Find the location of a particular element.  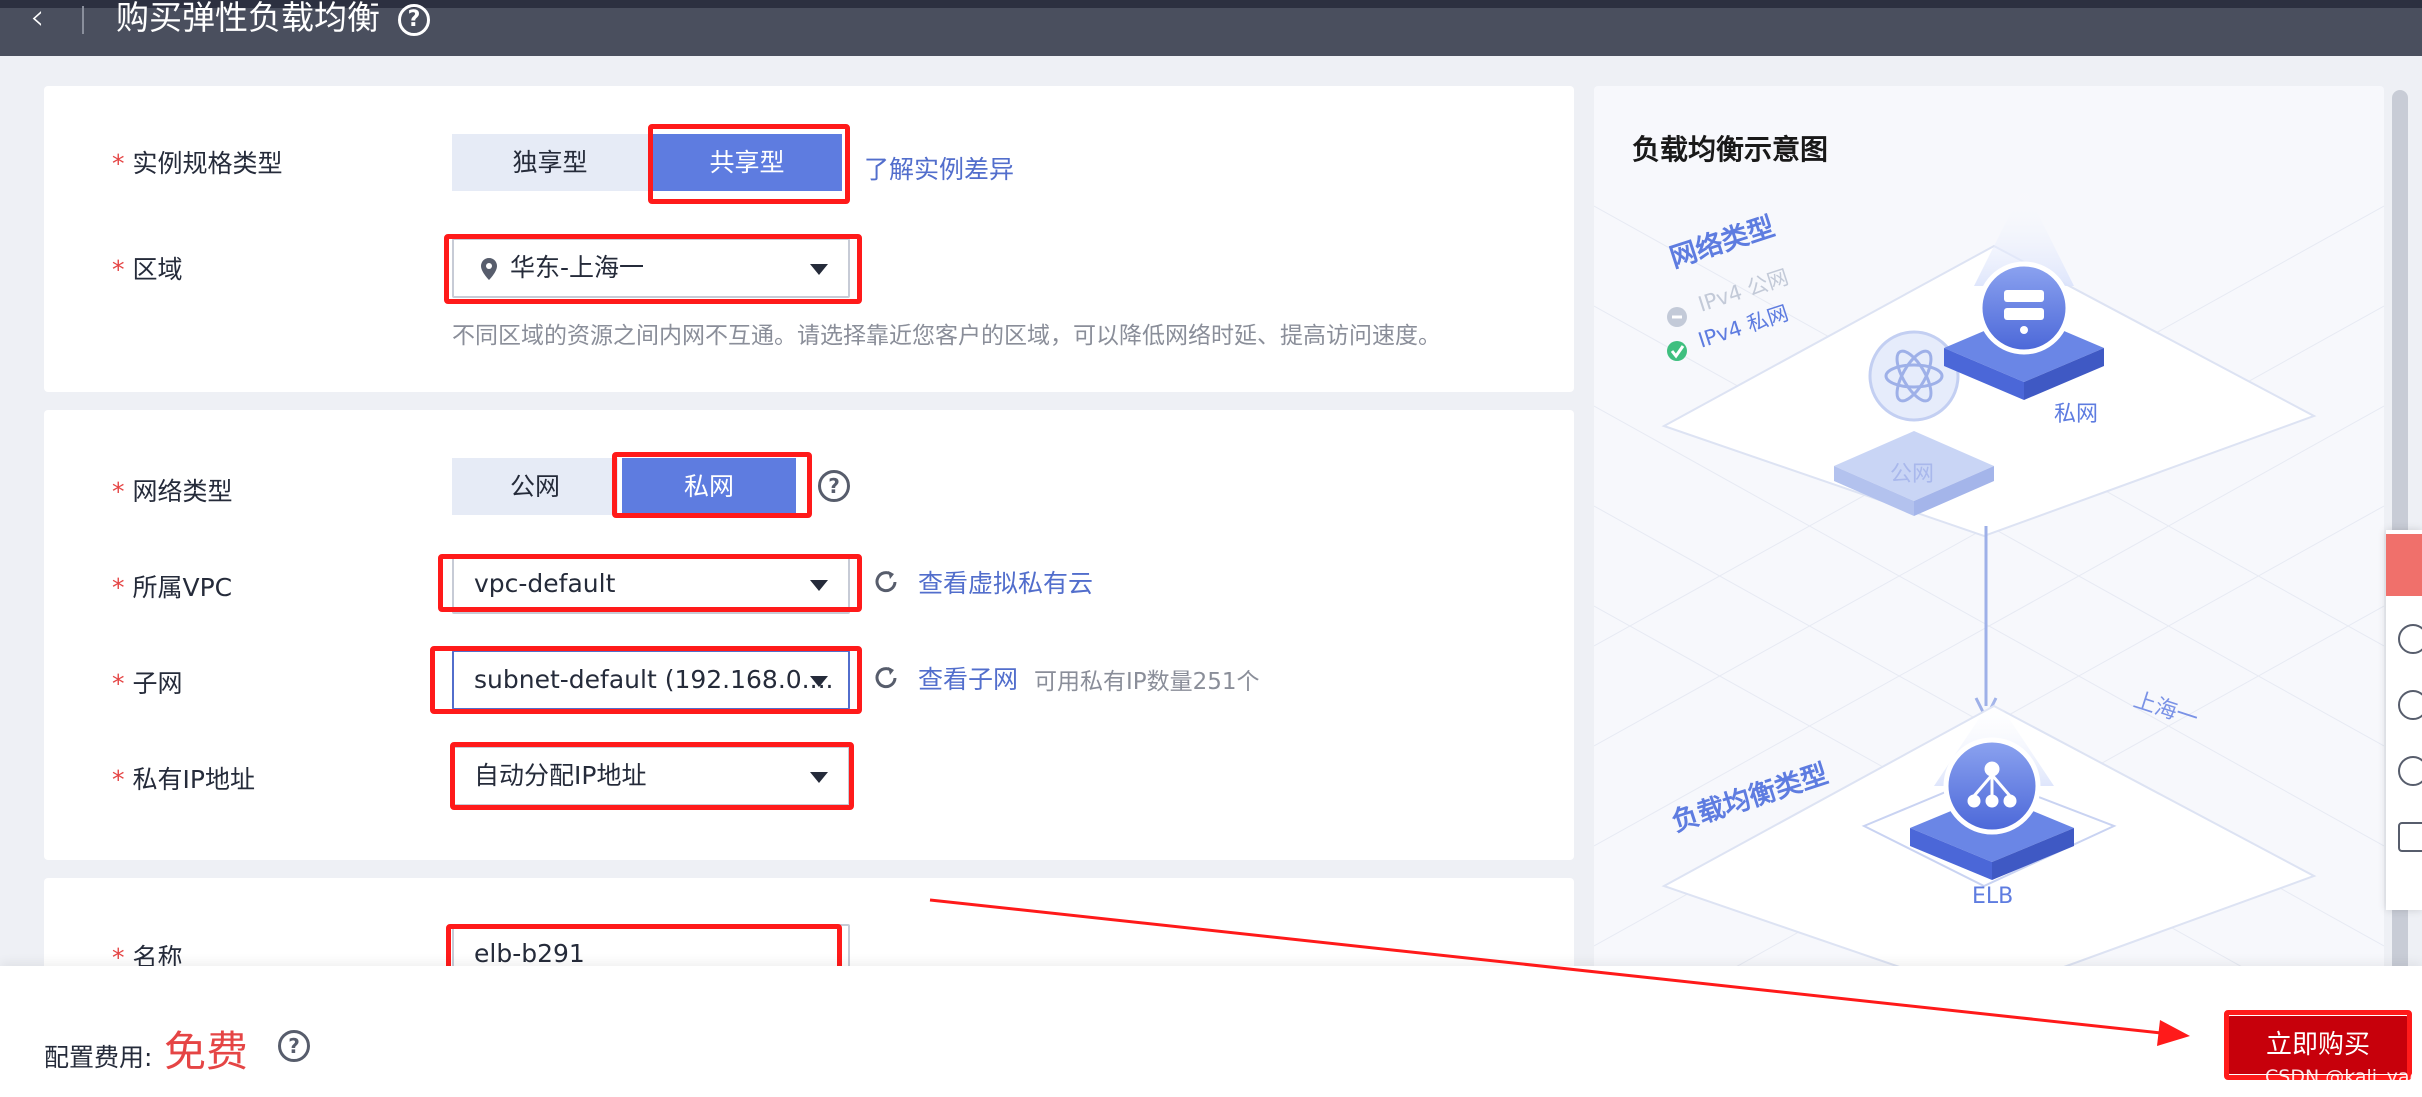

watermark: CSDN @kali_yao is located at coordinates (2343, 1077).